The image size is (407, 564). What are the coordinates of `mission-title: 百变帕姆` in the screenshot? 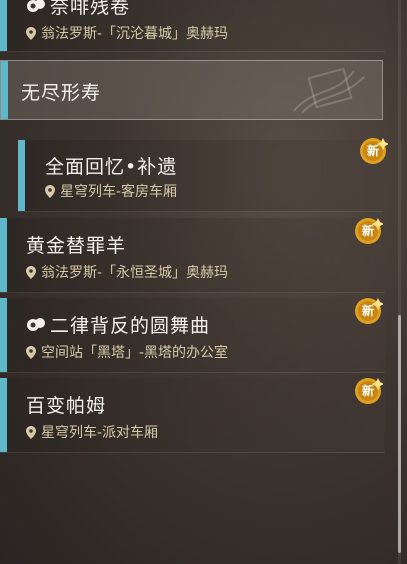 It's located at (66, 406).